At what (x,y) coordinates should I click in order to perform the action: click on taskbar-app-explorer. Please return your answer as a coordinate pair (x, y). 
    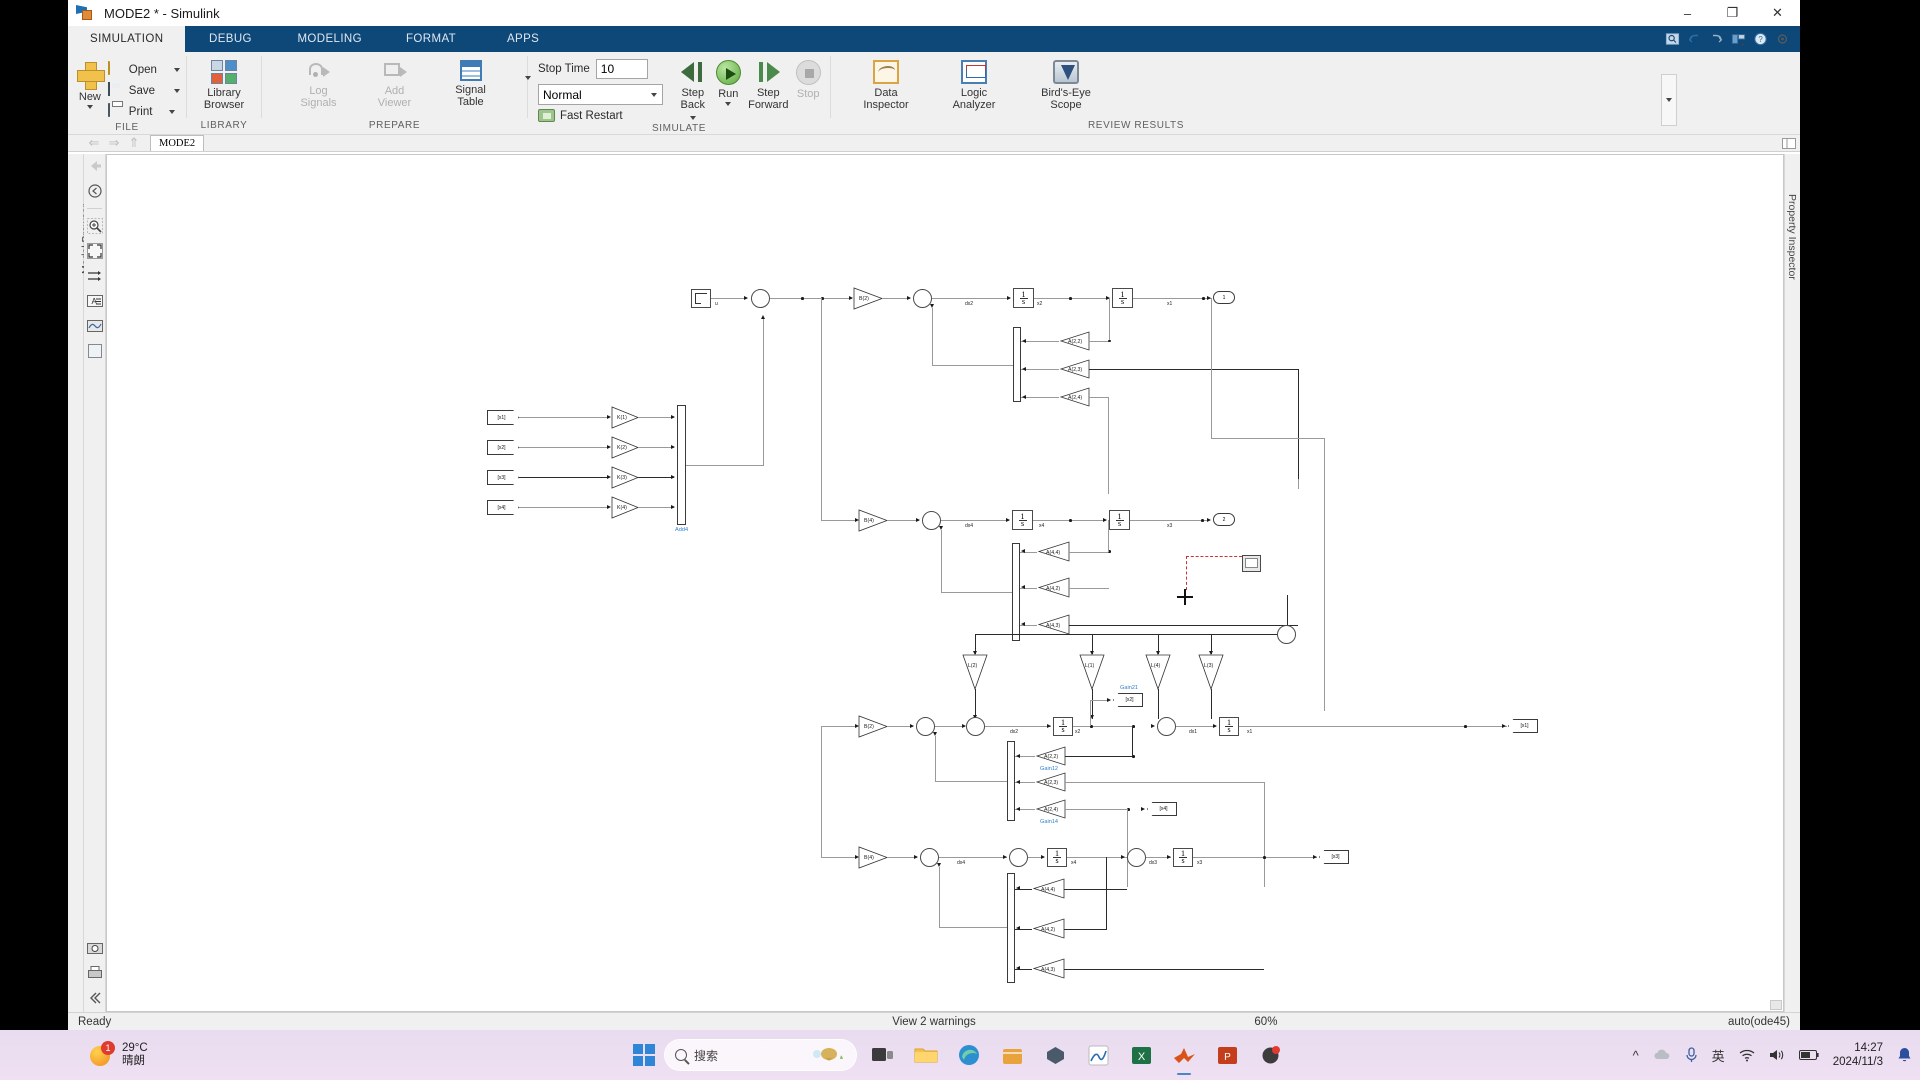
    Looking at the image, I should click on (926, 1055).